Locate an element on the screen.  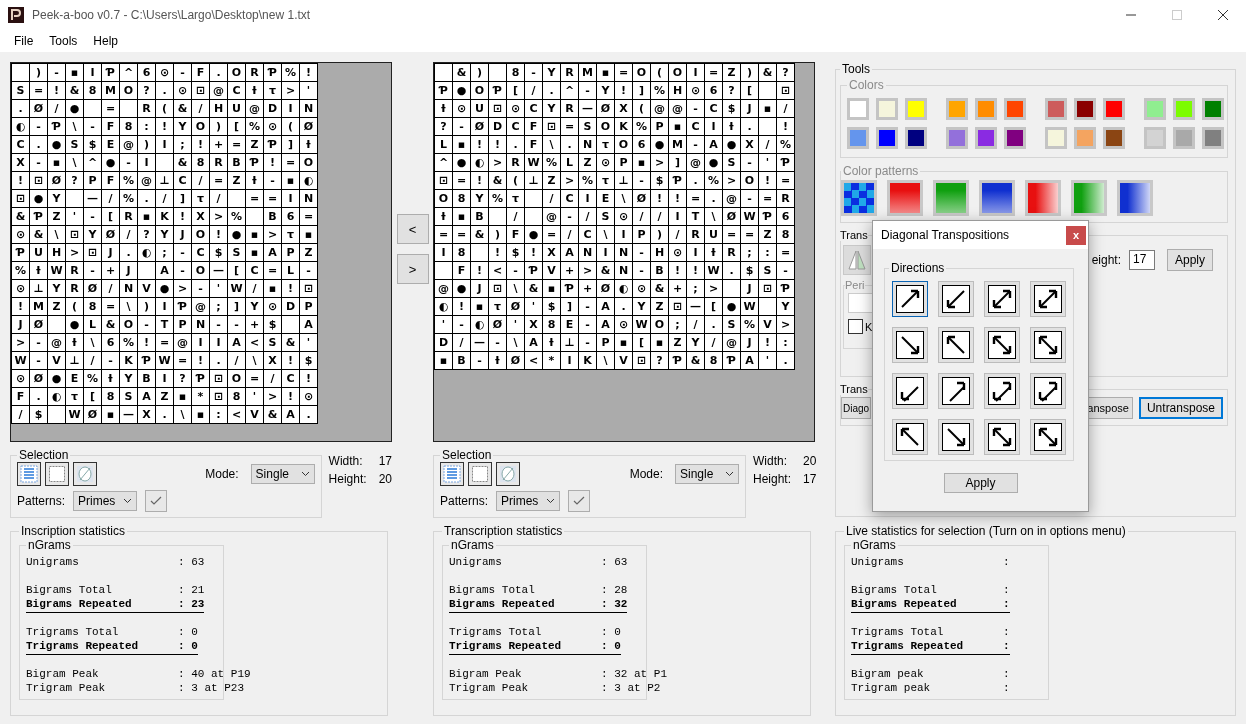
close-button: x is located at coordinates (1076, 235).